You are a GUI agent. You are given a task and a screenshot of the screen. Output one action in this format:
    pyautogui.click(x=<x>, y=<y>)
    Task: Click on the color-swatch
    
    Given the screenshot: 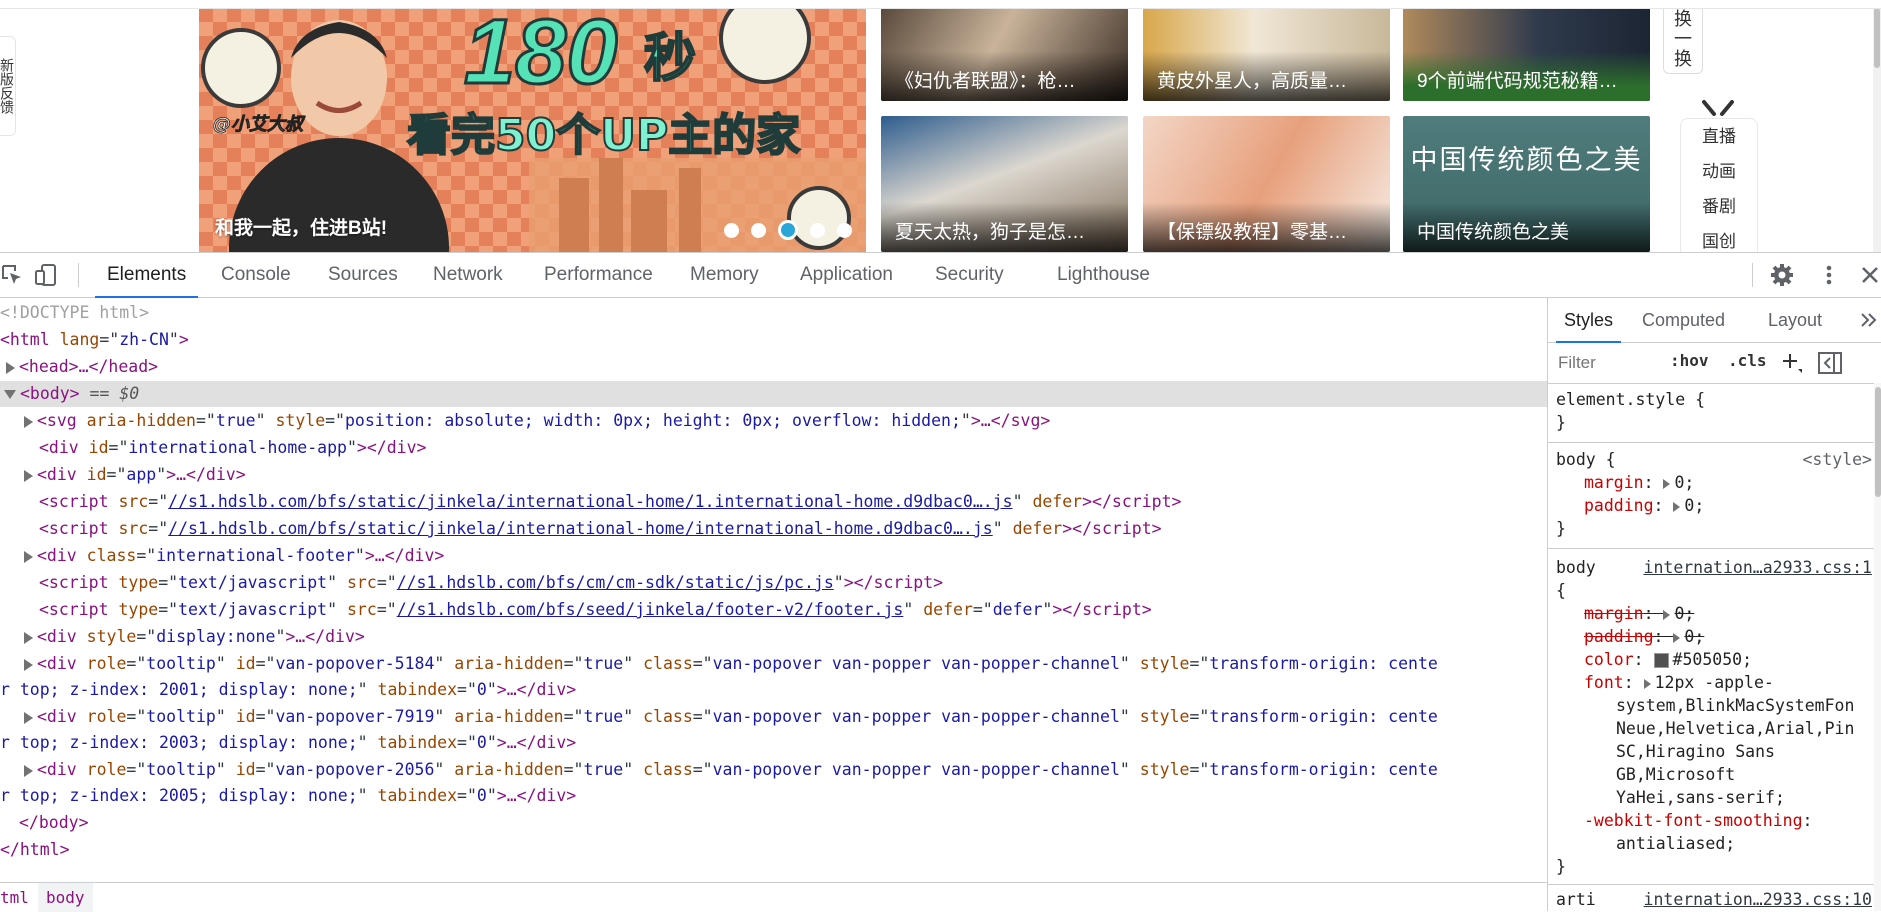 What is the action you would take?
    pyautogui.click(x=1661, y=660)
    